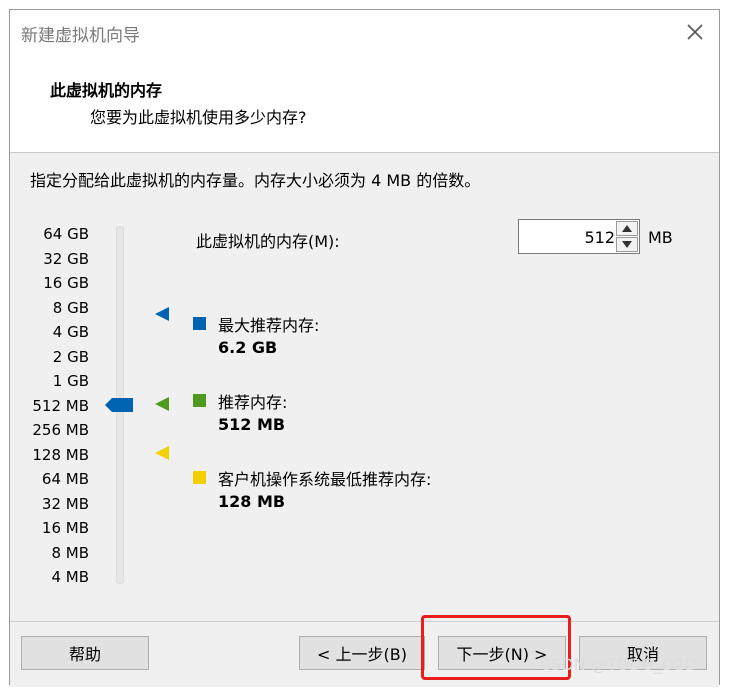 Image resolution: width=735 pixels, height=688 pixels. I want to click on slider-tick-label: 512 MB, so click(60, 405).